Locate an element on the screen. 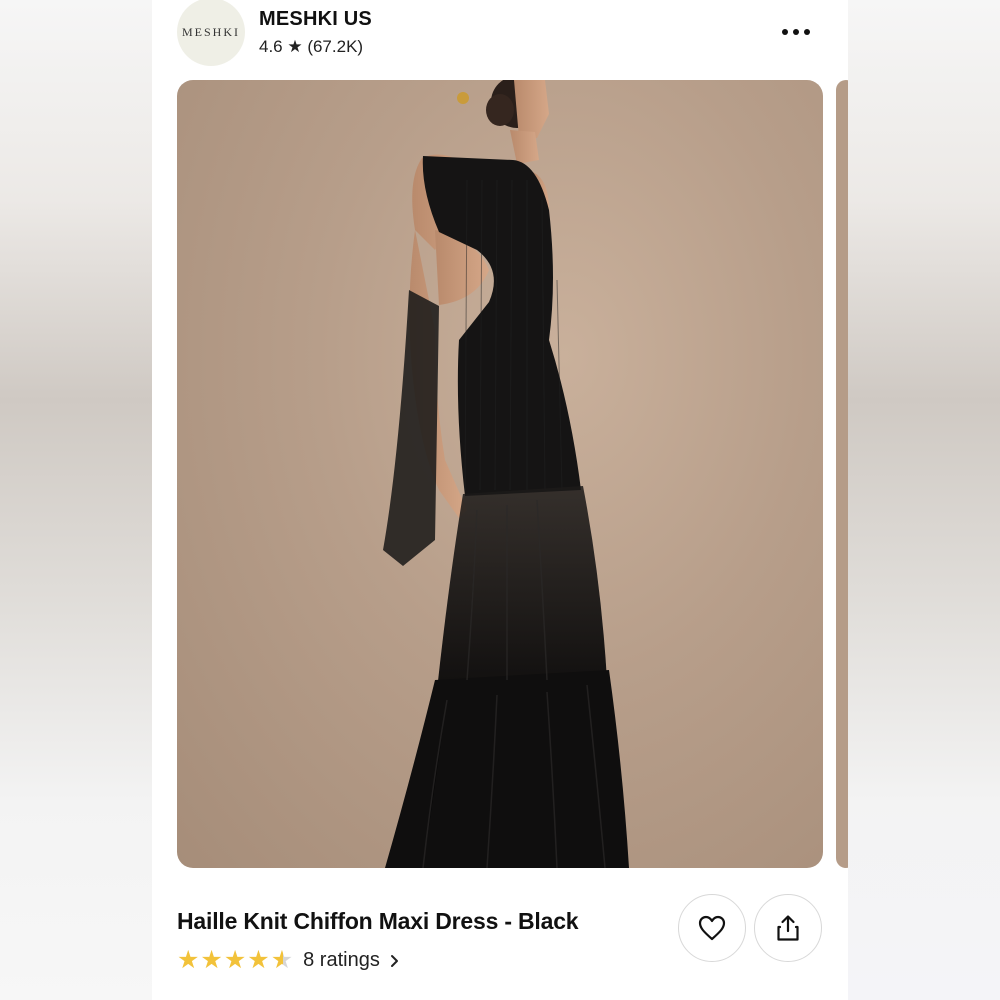 The height and width of the screenshot is (1000, 1000). ratings-link: 8 ratings is located at coordinates (351, 960).